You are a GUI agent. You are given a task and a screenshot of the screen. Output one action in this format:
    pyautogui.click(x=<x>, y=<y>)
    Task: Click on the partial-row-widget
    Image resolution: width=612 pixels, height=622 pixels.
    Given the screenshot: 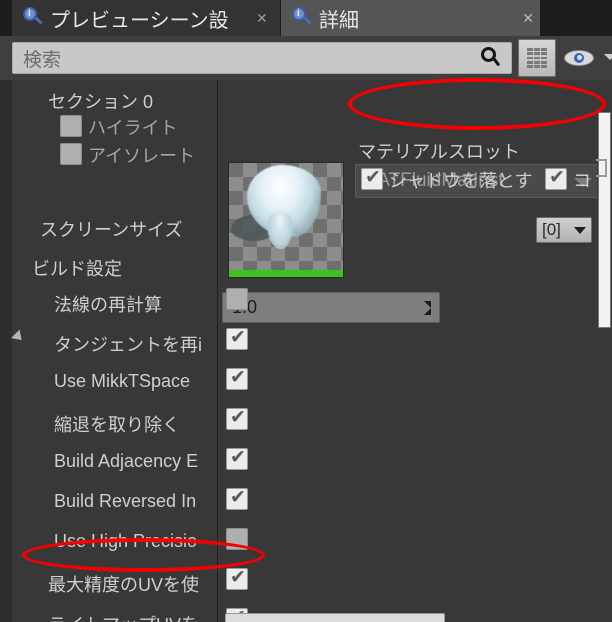 What is the action you would take?
    pyautogui.click(x=335, y=617)
    